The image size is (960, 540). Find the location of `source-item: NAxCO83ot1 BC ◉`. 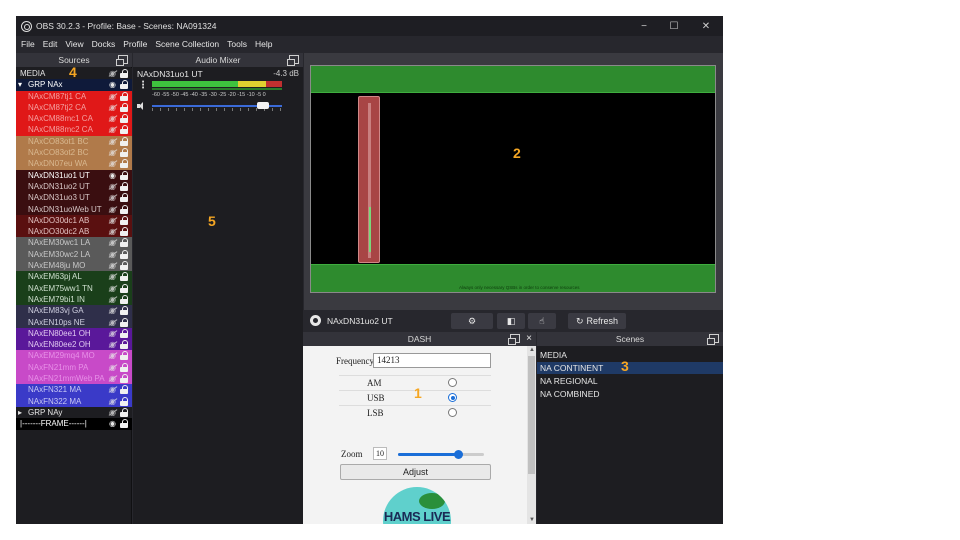

source-item: NAxCO83ot1 BC ◉ is located at coordinates (74, 141).